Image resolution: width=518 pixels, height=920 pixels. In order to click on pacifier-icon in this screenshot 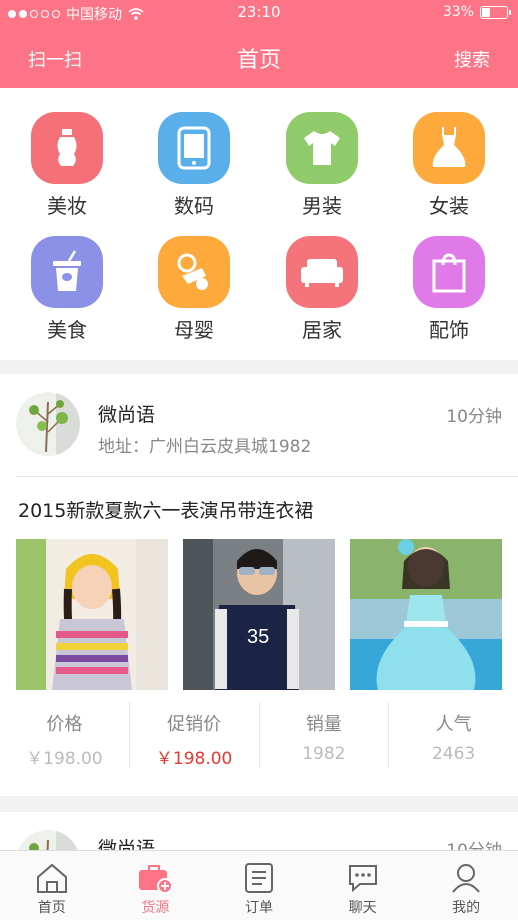, I will do `click(194, 272)`.